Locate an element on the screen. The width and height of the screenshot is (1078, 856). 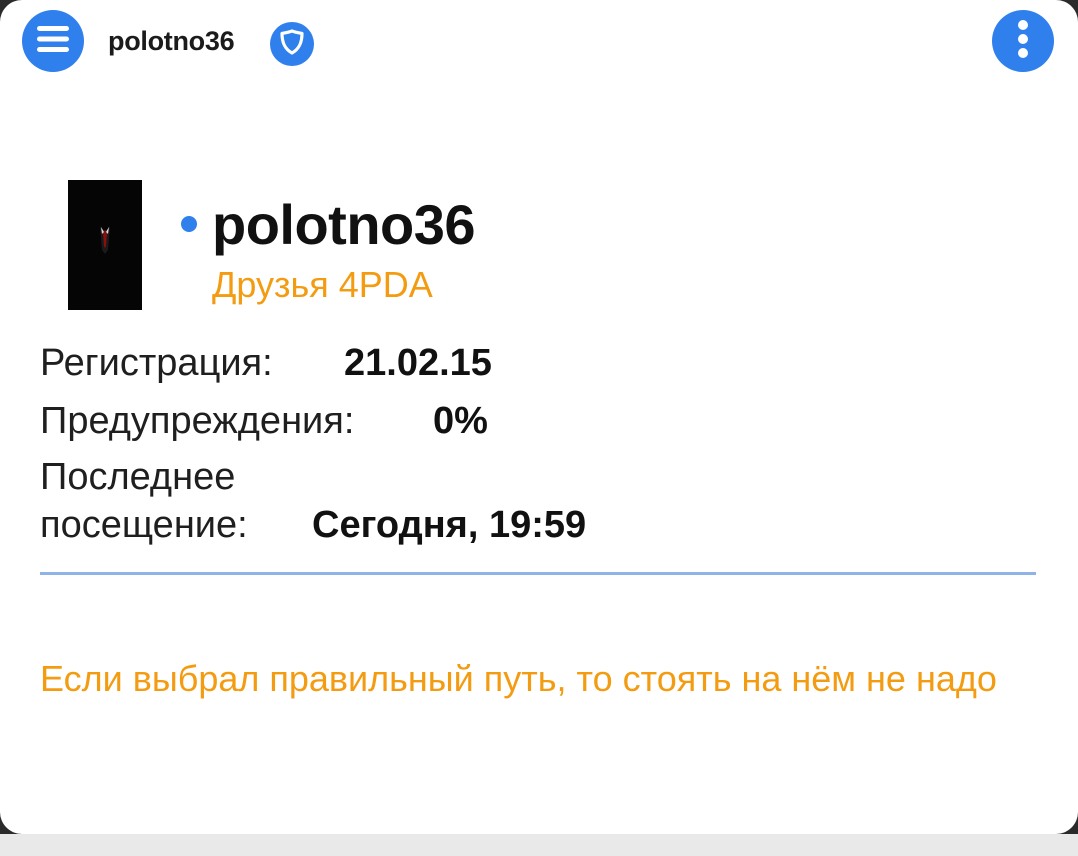
online-status-dot is located at coordinates (189, 224).